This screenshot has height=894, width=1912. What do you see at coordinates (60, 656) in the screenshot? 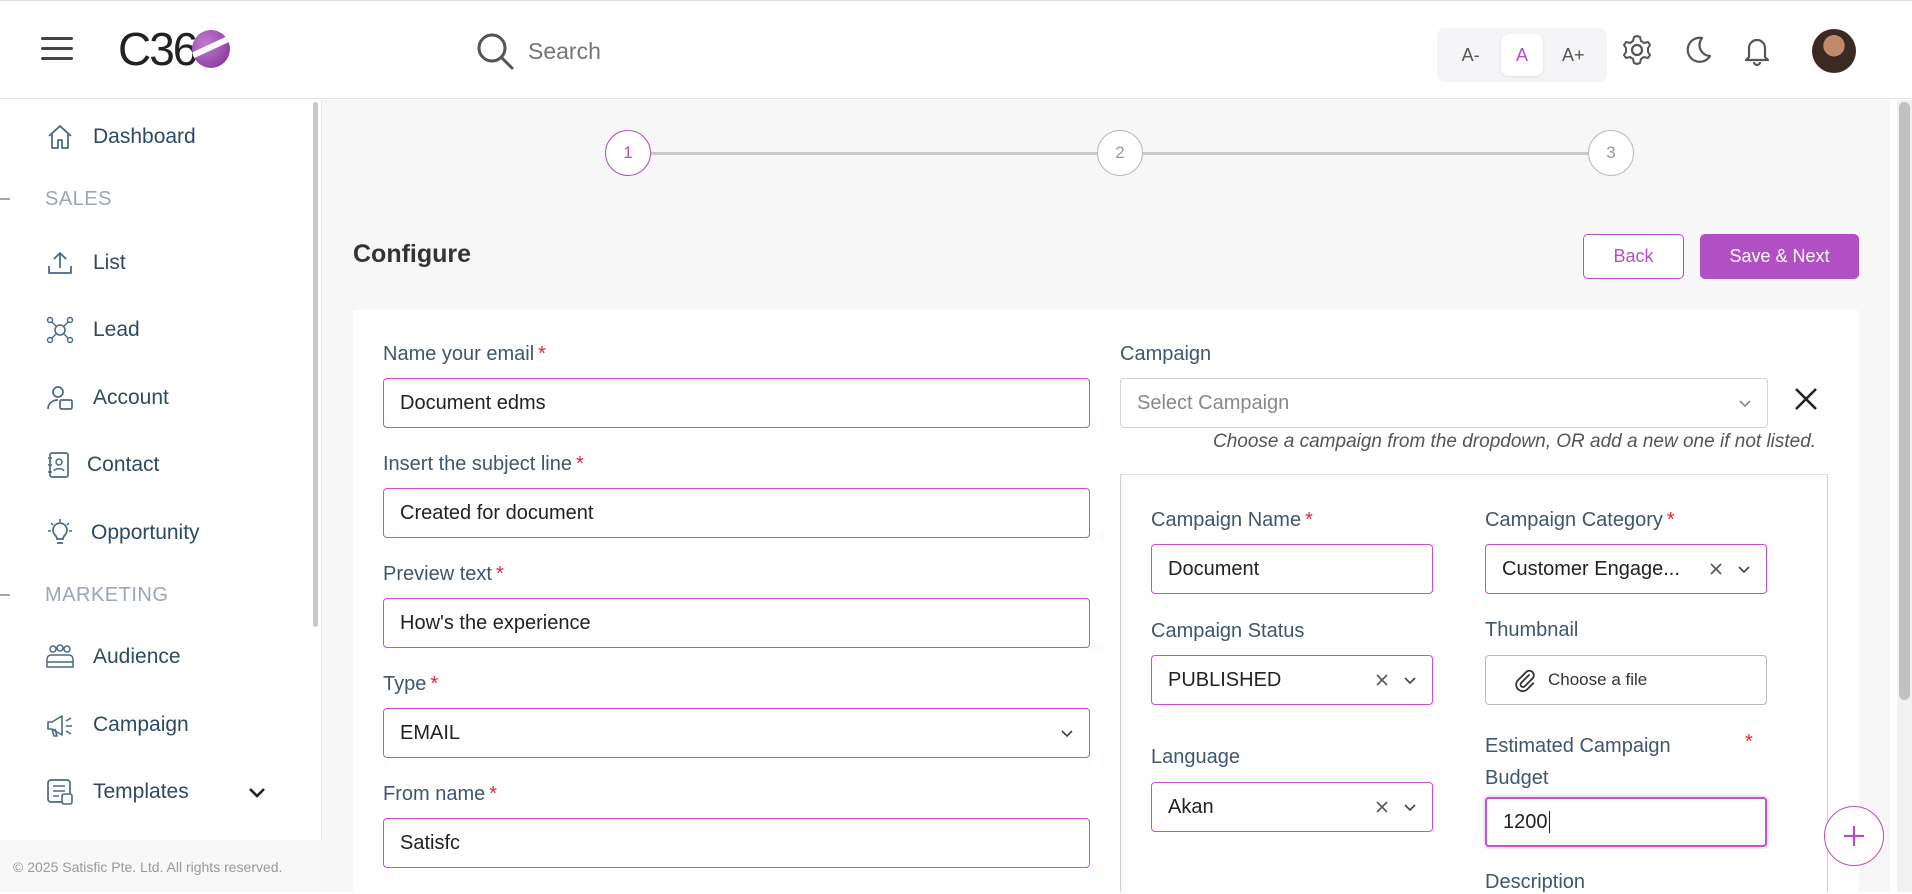
I see `group-icon` at bounding box center [60, 656].